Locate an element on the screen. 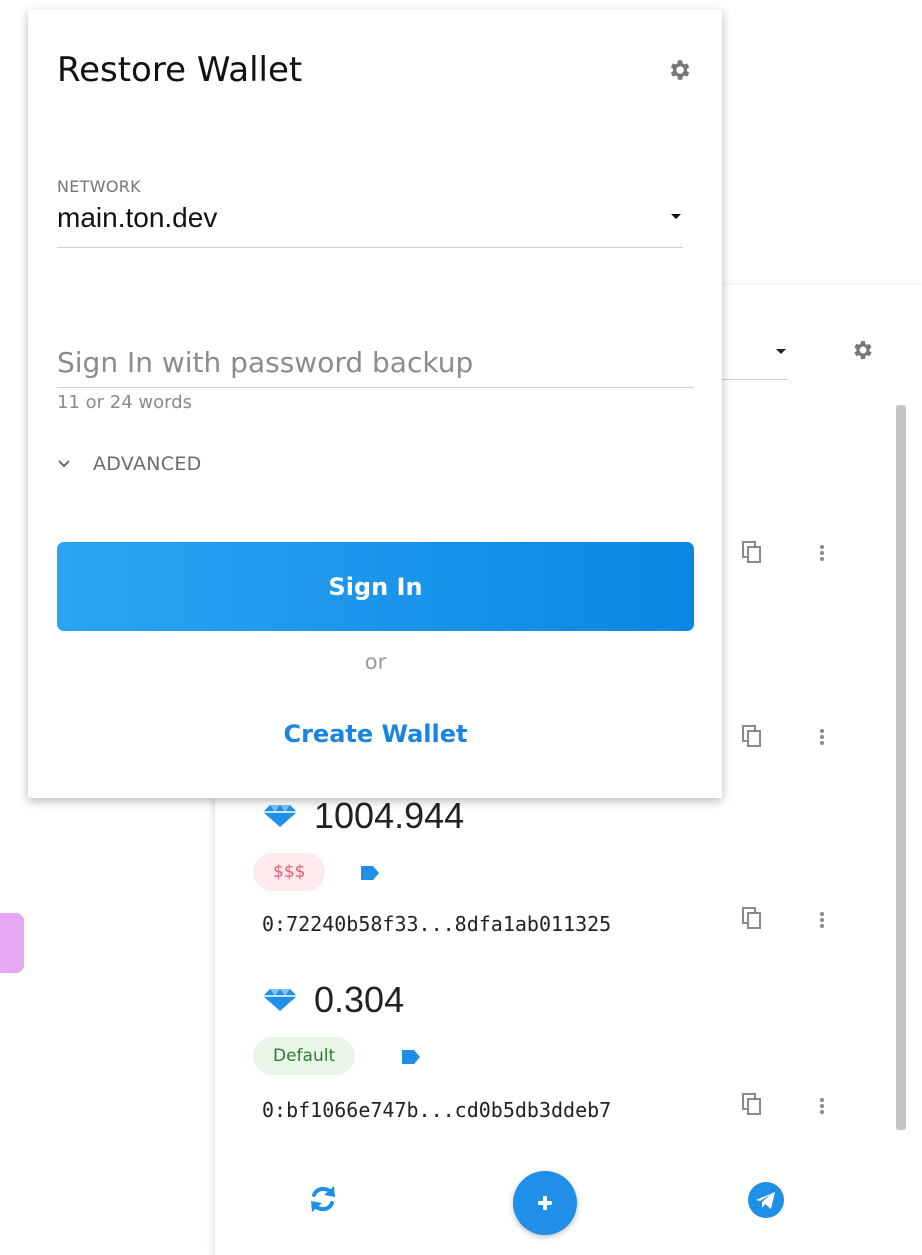 The height and width of the screenshot is (1255, 922). advanced-label: ADVANCED is located at coordinates (147, 464).